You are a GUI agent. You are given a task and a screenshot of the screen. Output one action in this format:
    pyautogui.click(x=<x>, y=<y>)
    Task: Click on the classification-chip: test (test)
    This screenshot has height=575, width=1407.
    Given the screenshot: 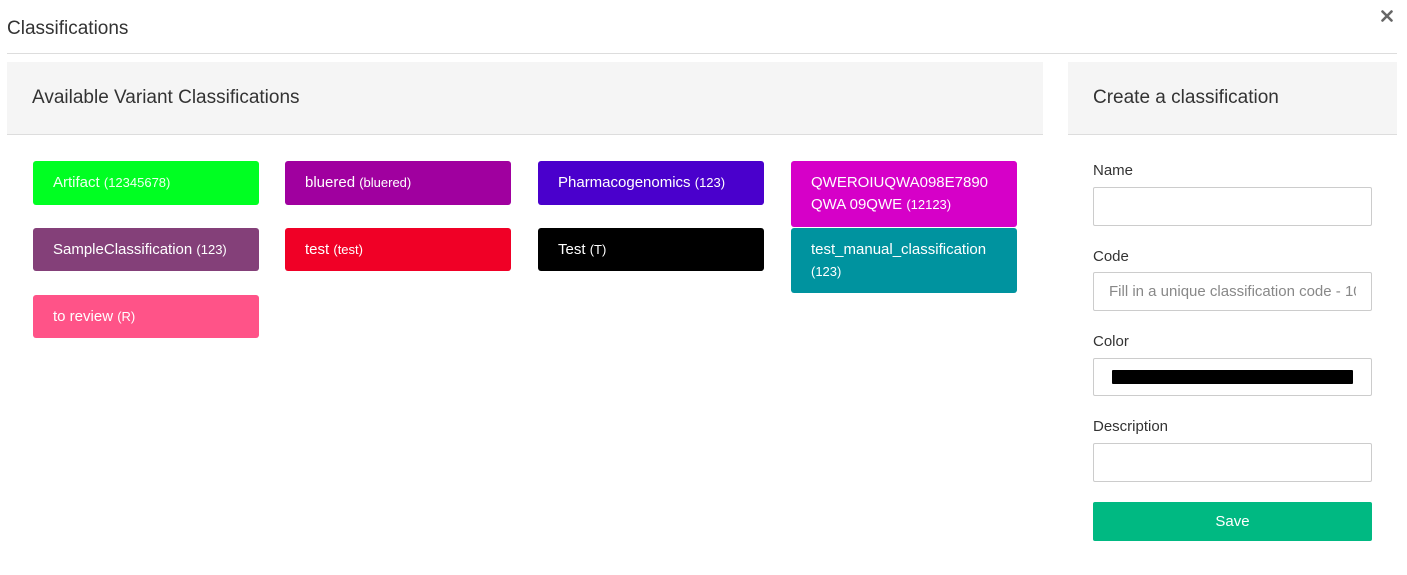 What is the action you would take?
    pyautogui.click(x=398, y=249)
    